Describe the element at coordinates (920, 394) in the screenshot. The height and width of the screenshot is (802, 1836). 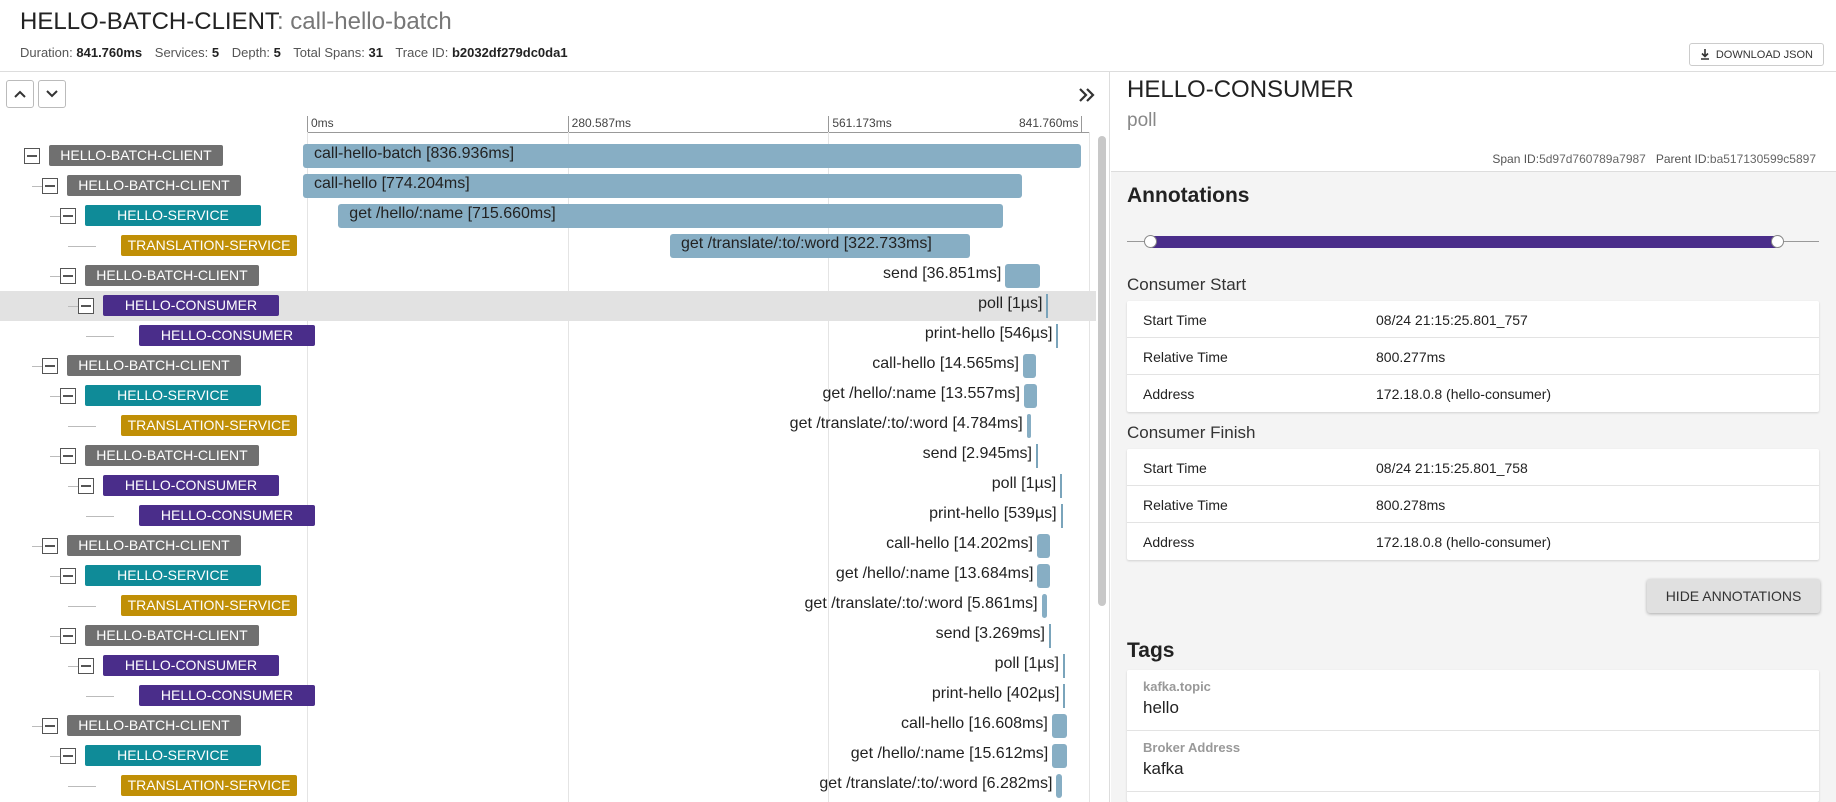
I see `span-label: get /hello/:name [13.557ms]` at that location.